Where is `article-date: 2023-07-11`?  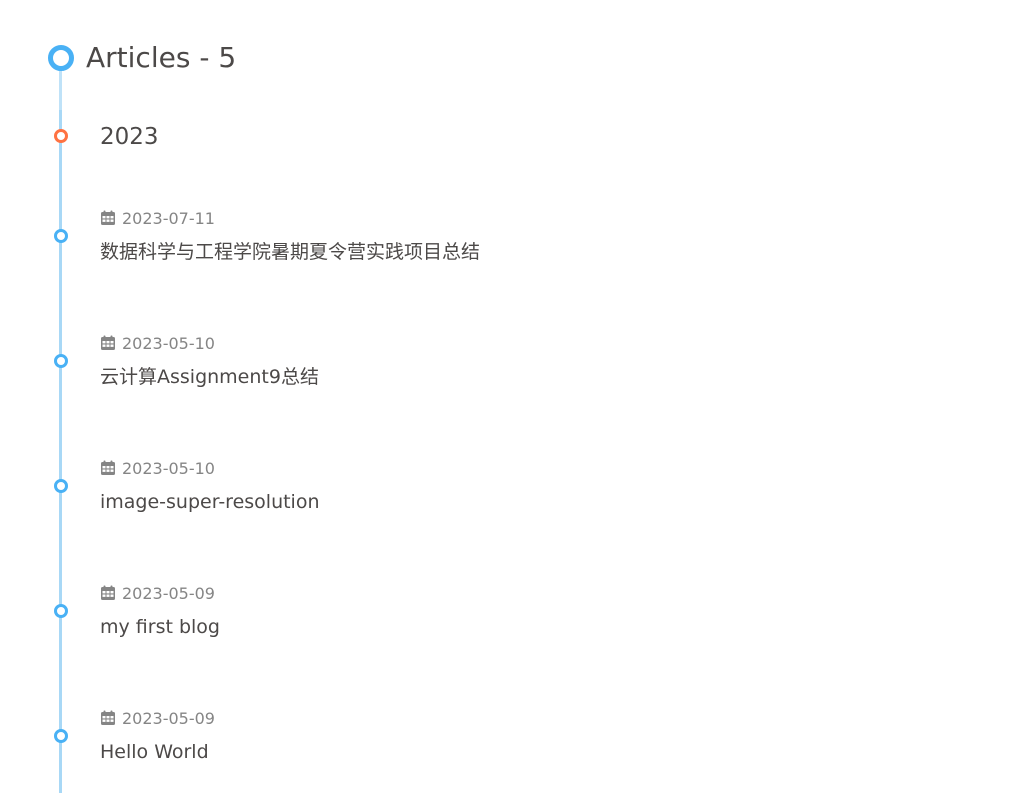
article-date: 2023-07-11 is located at coordinates (168, 218).